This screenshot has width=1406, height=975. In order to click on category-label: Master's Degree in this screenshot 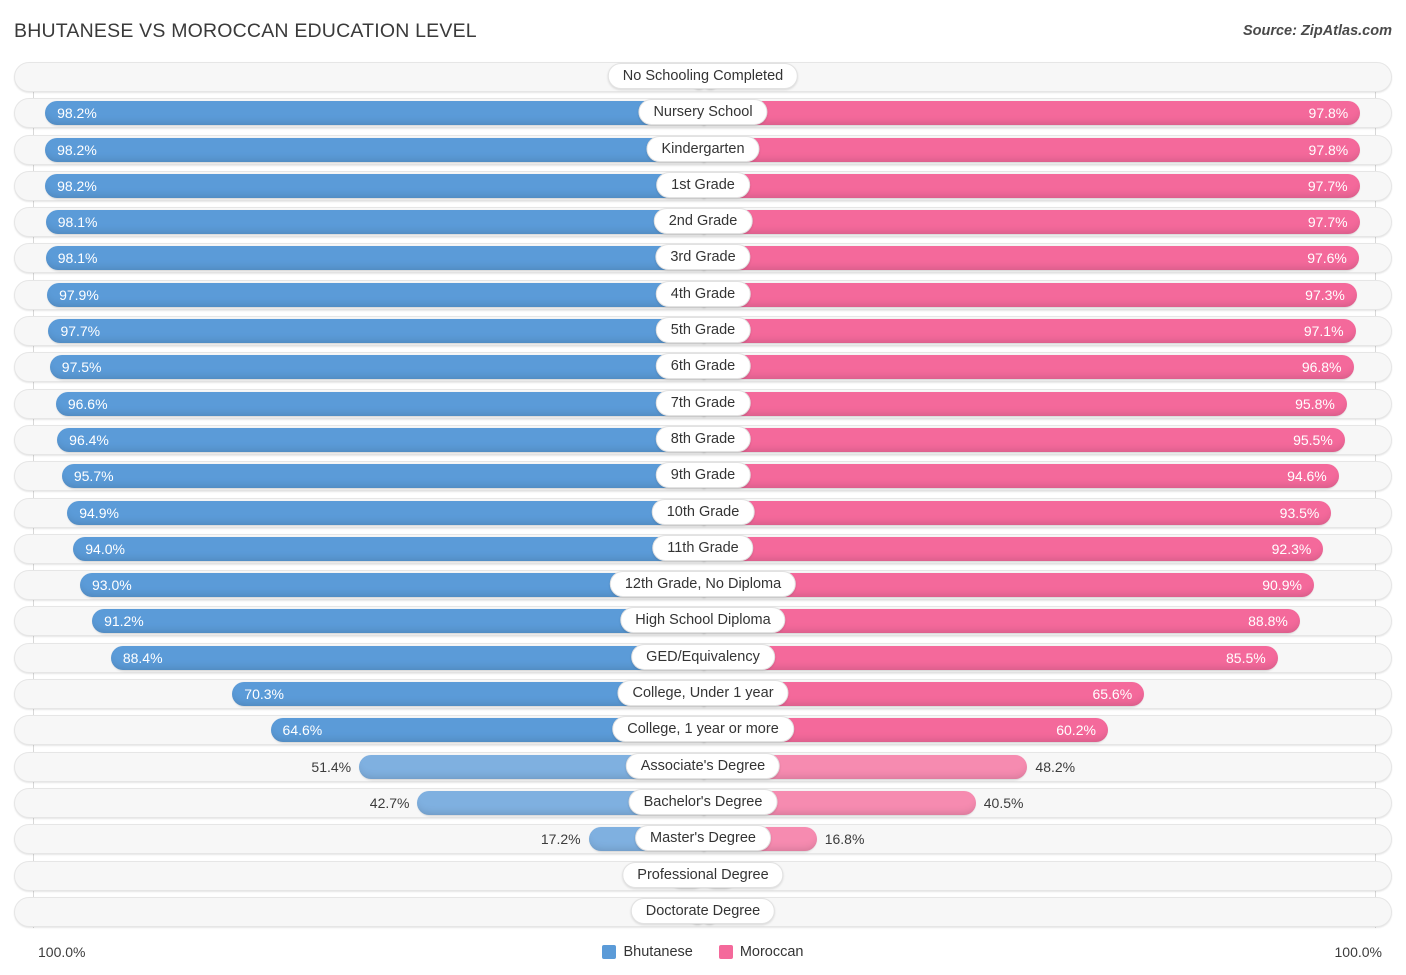, I will do `click(703, 838)`.